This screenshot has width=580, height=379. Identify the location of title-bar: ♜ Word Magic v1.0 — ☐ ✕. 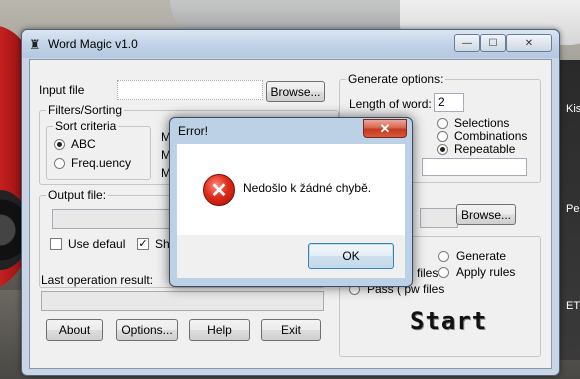
(290, 44).